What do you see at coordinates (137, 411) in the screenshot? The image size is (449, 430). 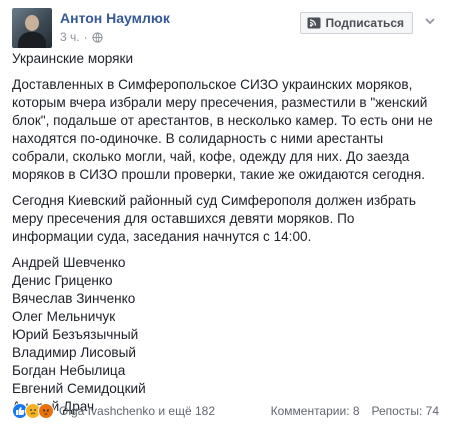 I see `reactions-text: Olga Ivashchenko и ещё 182` at bounding box center [137, 411].